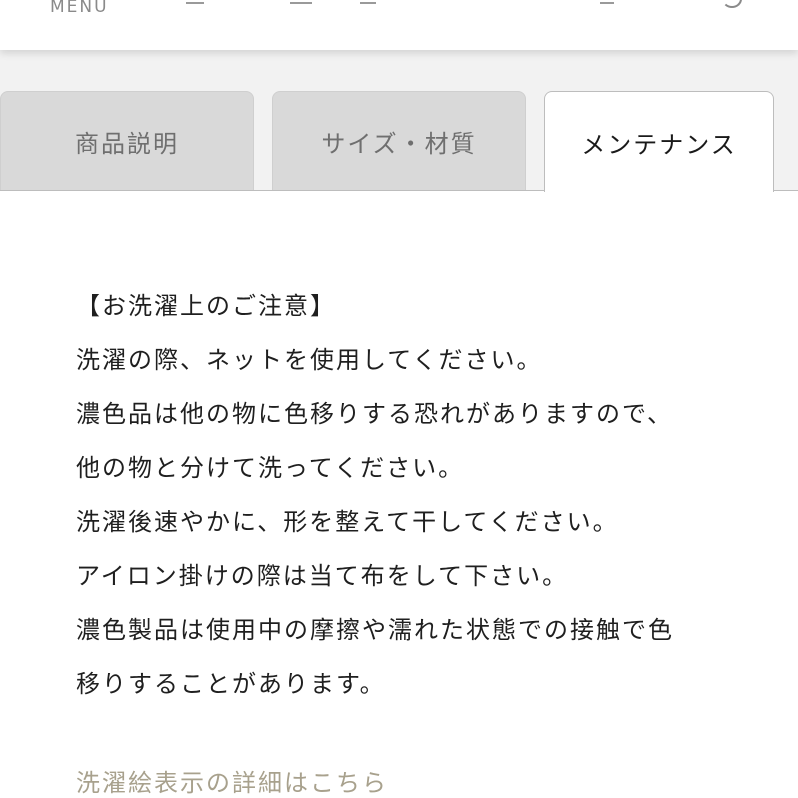 Image resolution: width=798 pixels, height=798 pixels. Describe the element at coordinates (375, 630) in the screenshot. I see `notice-line: 濃色製品は使用中の摩擦や濡れた状態での接触で色` at that location.